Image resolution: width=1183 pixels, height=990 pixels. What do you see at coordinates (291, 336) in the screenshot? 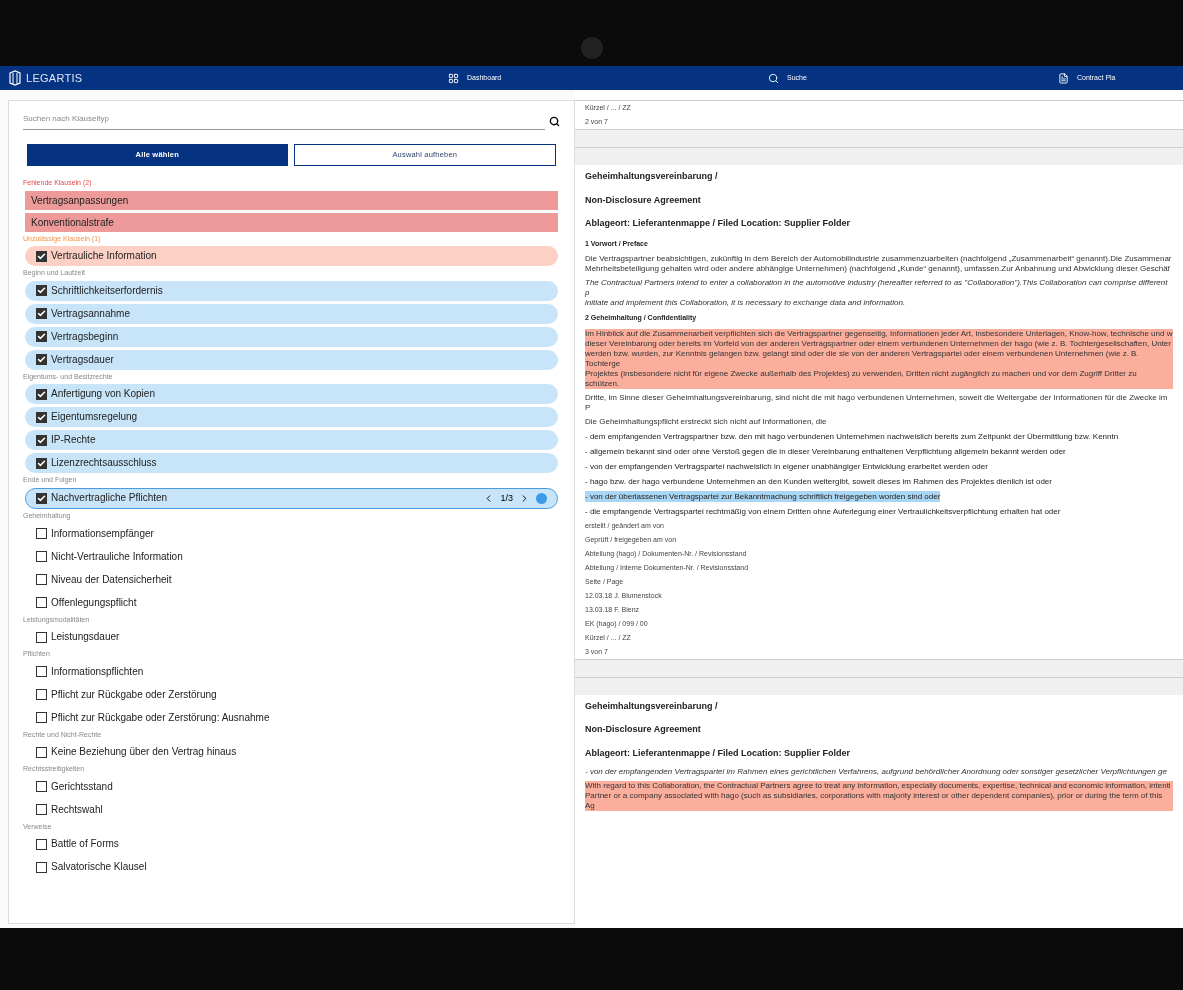
I see `clause-item: Vertragsbeginn` at bounding box center [291, 336].